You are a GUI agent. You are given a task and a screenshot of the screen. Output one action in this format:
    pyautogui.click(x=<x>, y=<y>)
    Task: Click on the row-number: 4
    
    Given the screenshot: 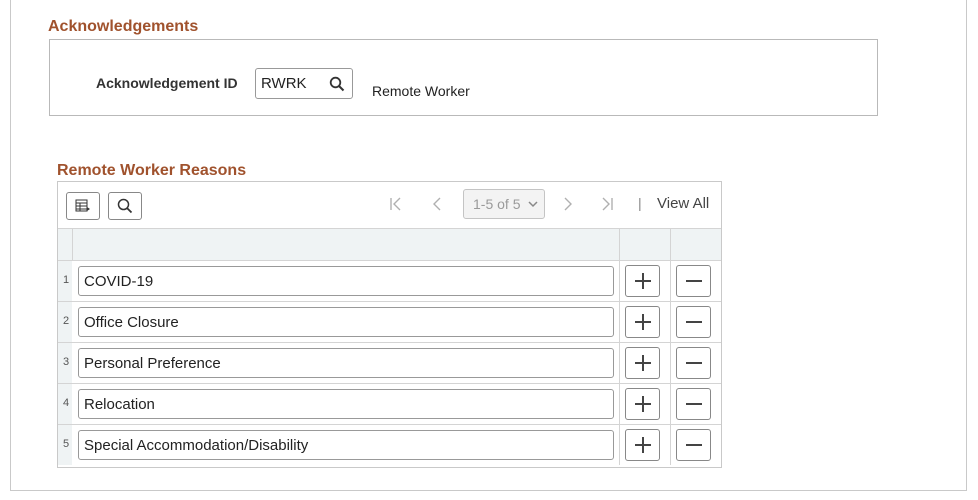 What is the action you would take?
    pyautogui.click(x=66, y=403)
    